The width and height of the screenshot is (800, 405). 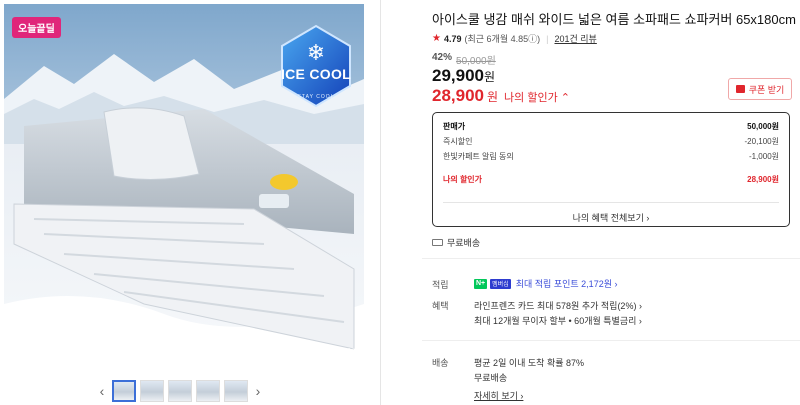 I want to click on coupon-label: 쿠폰 받기, so click(x=766, y=89).